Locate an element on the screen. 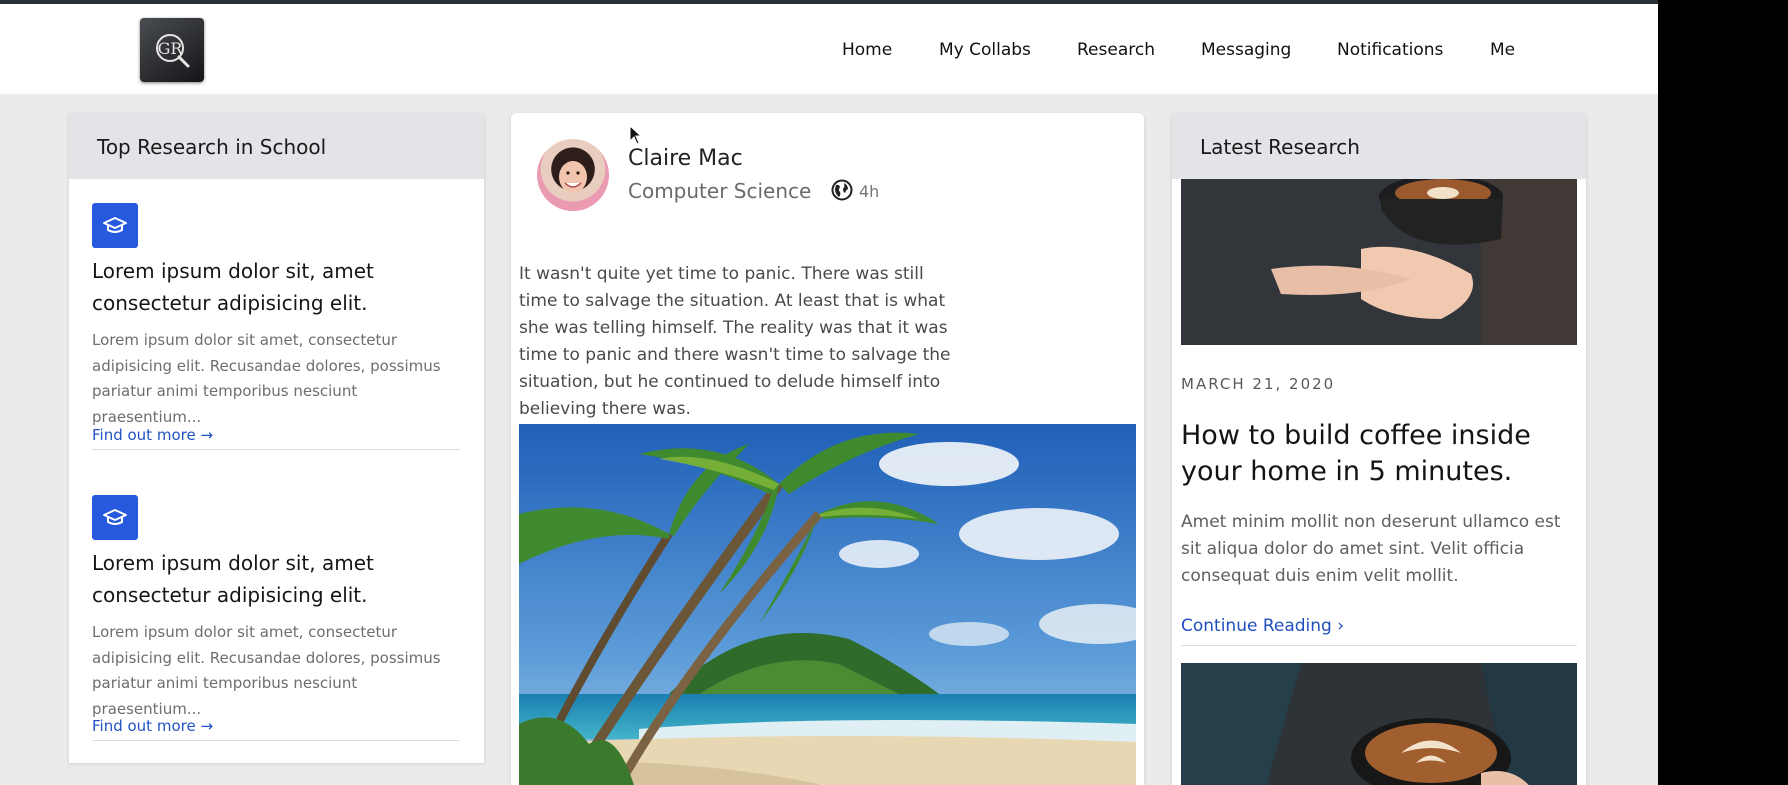 The image size is (1788, 785). card-title: Top Research in School is located at coordinates (212, 147).